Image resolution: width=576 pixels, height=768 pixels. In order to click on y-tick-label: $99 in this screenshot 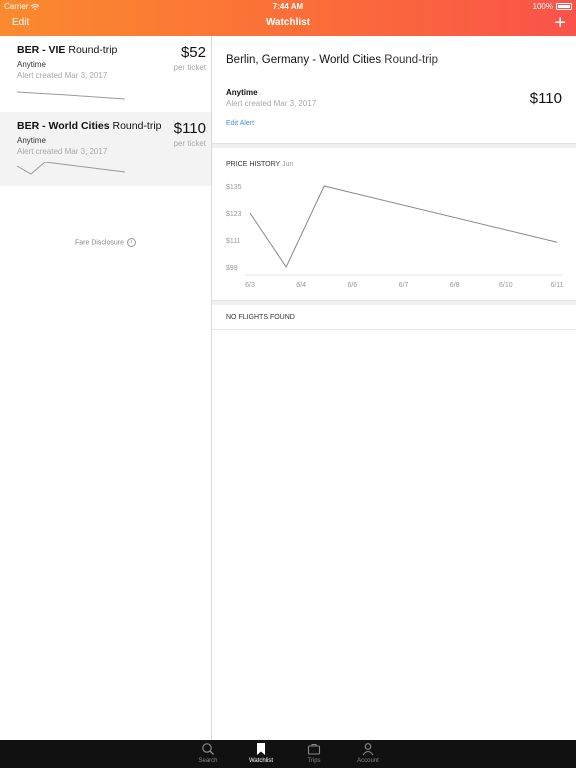, I will do `click(232, 268)`.